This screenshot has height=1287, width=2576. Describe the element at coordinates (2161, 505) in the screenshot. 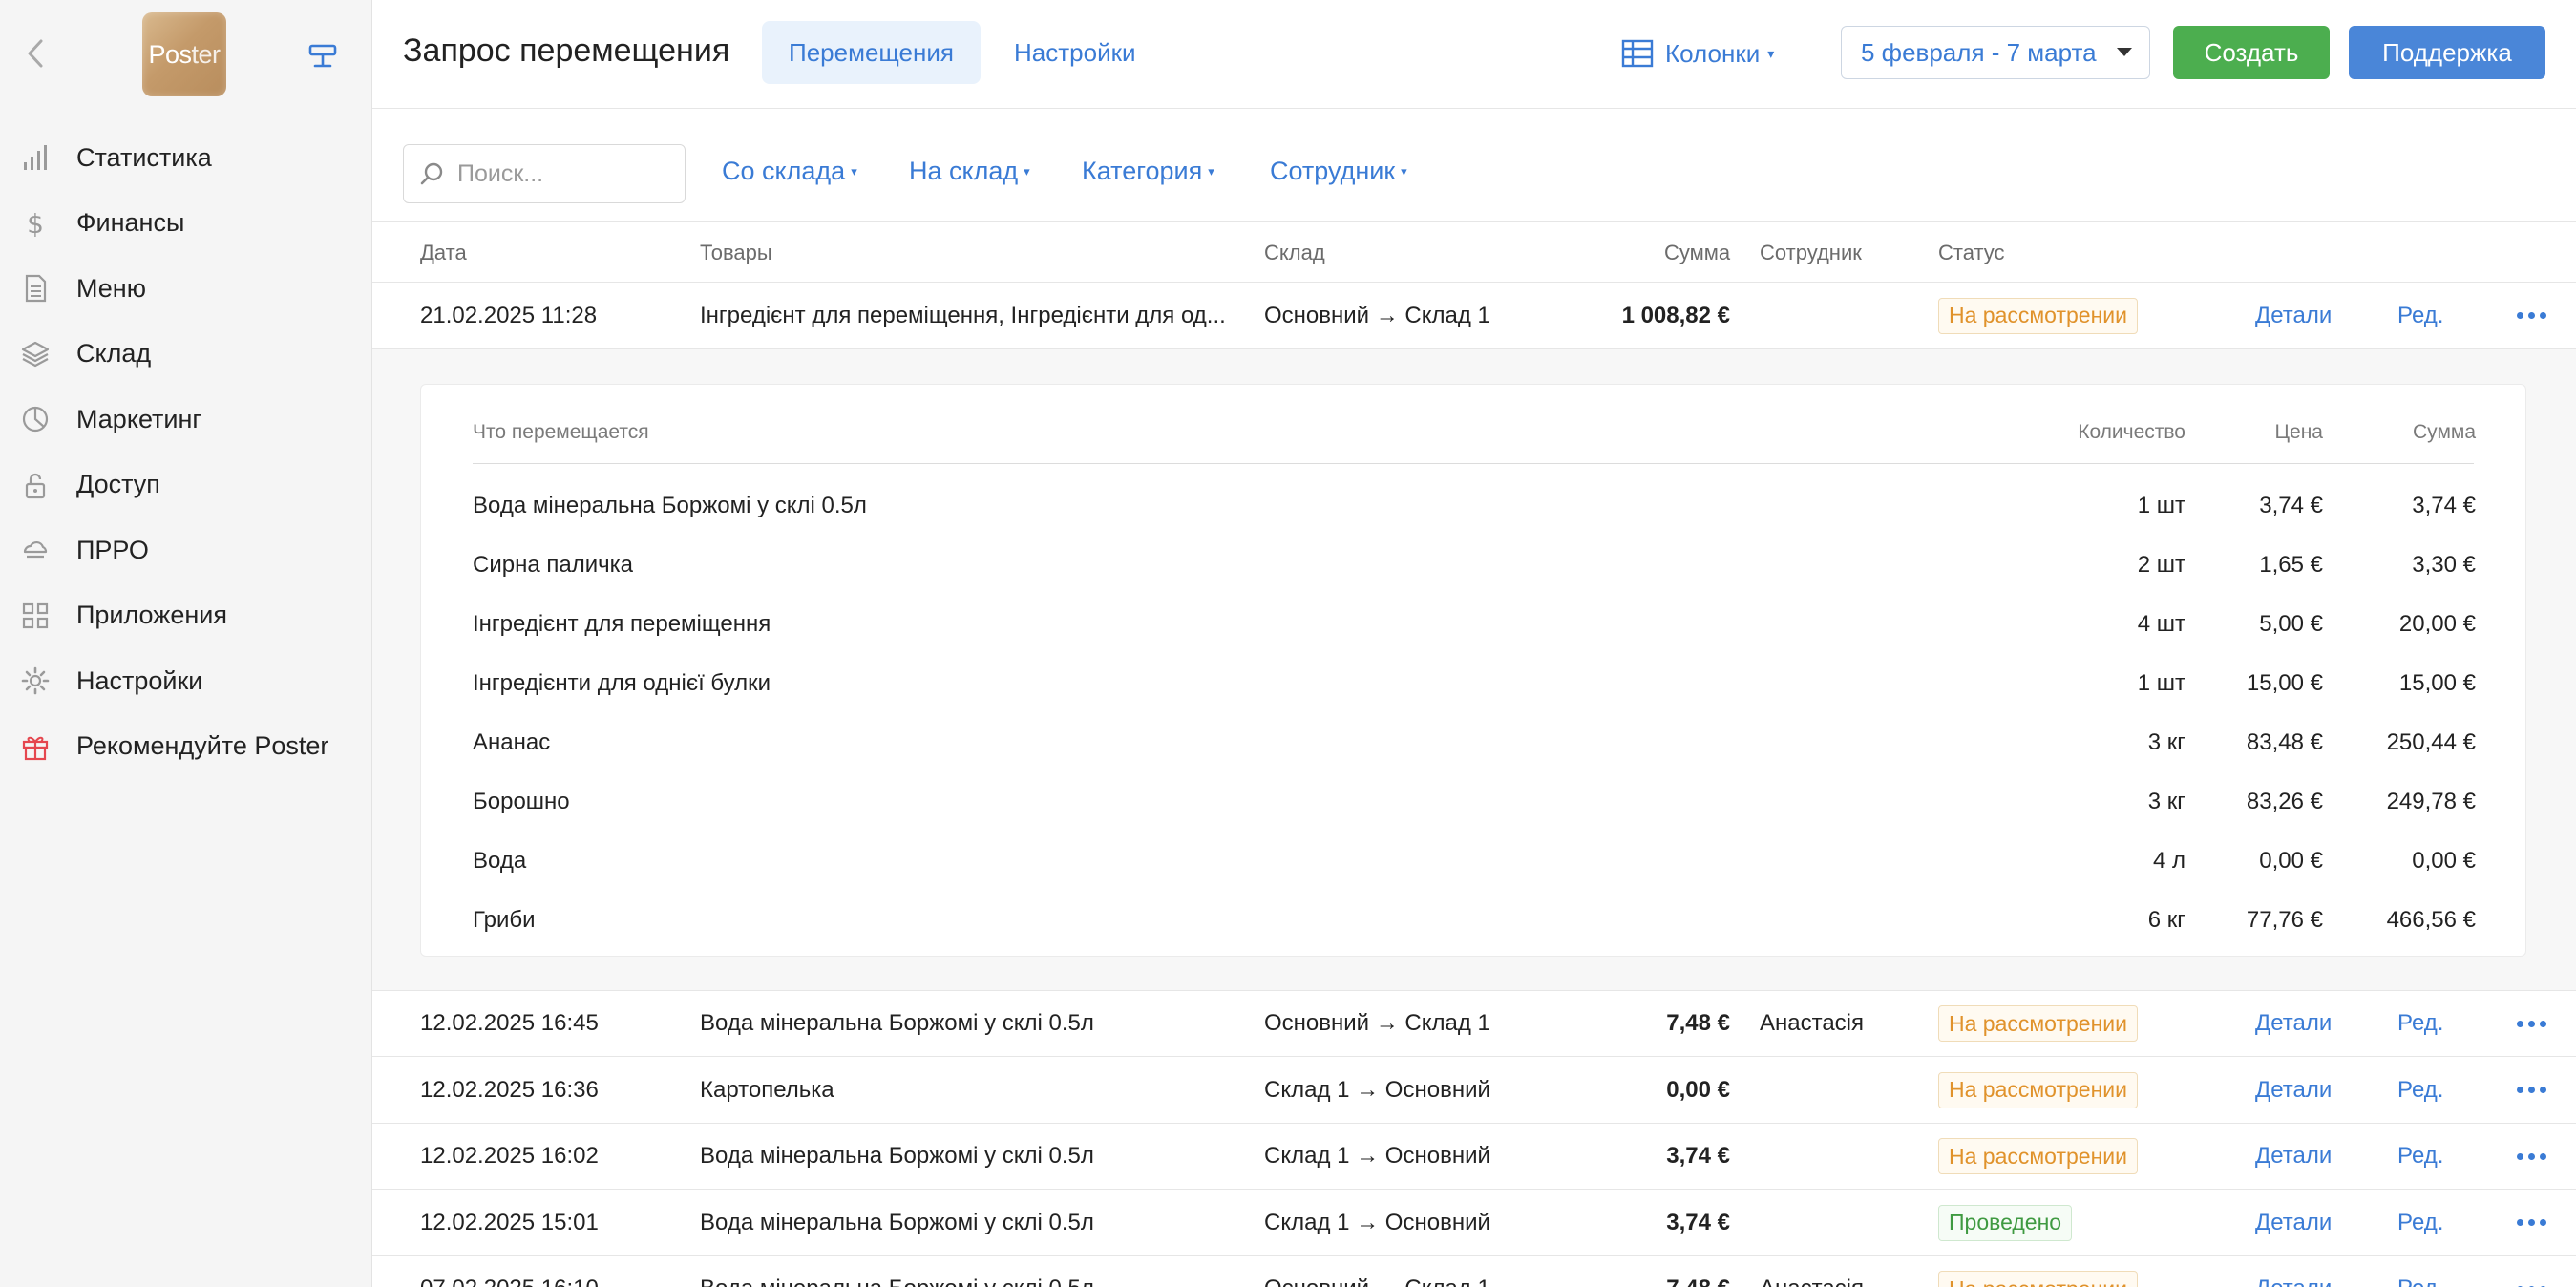

I see `detail-item-qty: 1 шт` at that location.